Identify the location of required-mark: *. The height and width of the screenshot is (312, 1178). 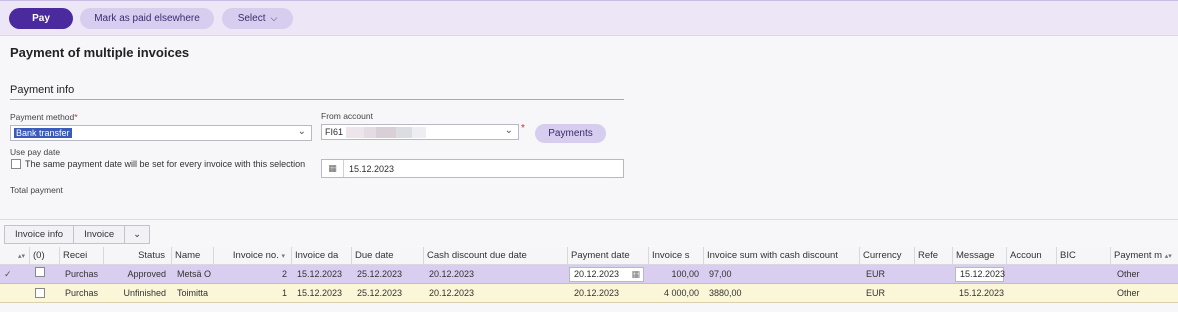
(523, 128).